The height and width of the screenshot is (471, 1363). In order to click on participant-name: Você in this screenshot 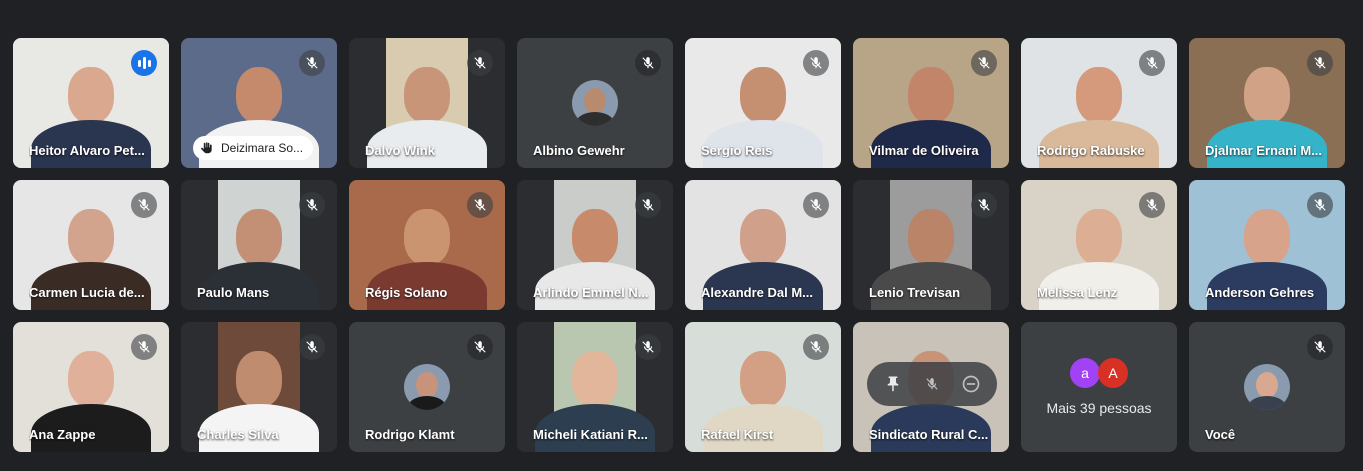, I will do `click(1220, 434)`.